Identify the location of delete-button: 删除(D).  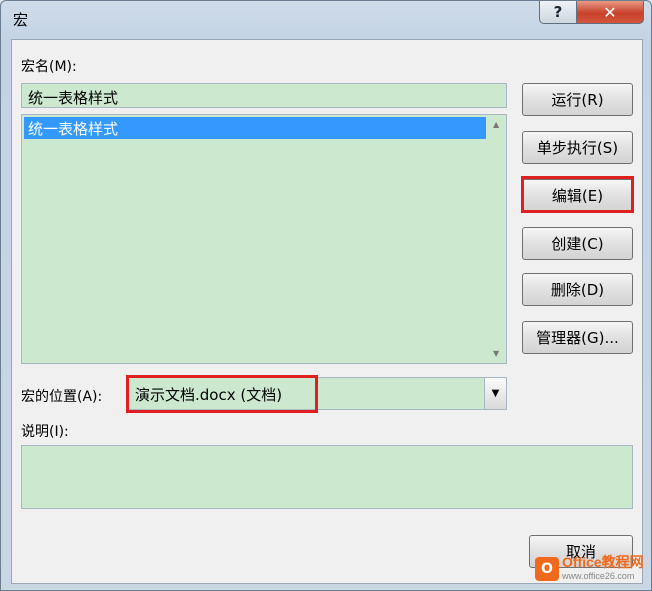
(577, 289).